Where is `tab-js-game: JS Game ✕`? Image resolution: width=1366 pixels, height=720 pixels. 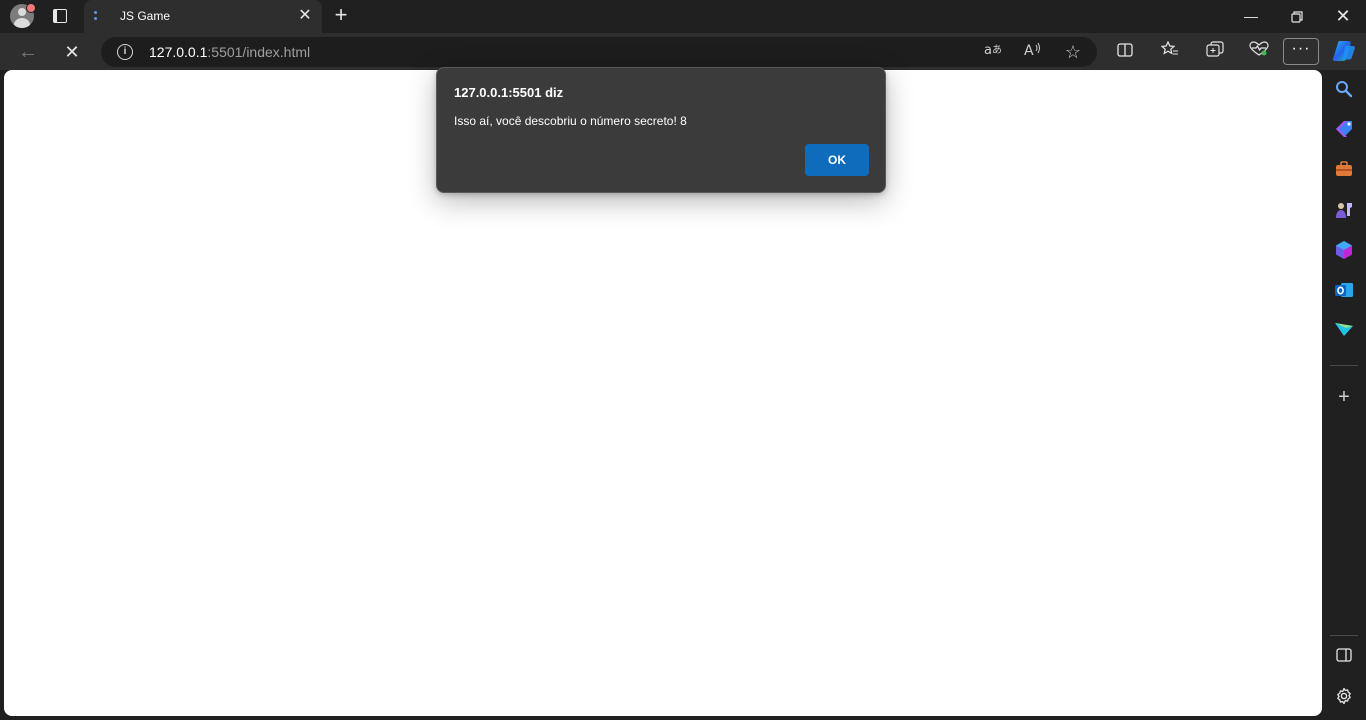
tab-js-game: JS Game ✕ is located at coordinates (203, 16).